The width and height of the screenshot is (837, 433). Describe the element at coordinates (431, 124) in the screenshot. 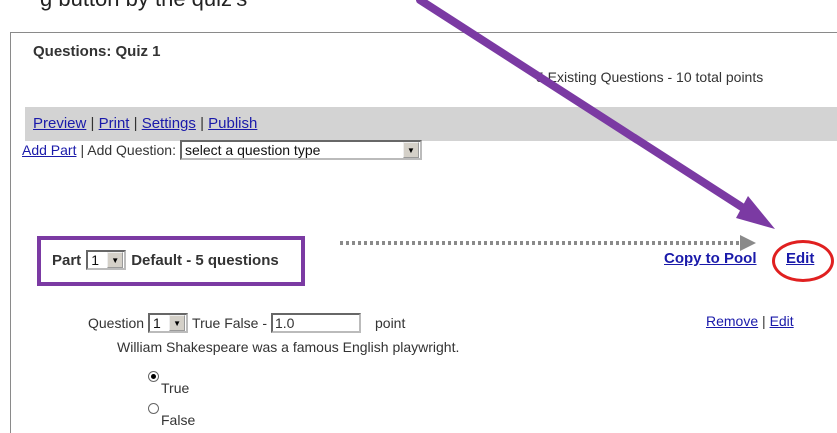

I see `quiz-toolbar: Preview | Print | Settings | Publish` at that location.